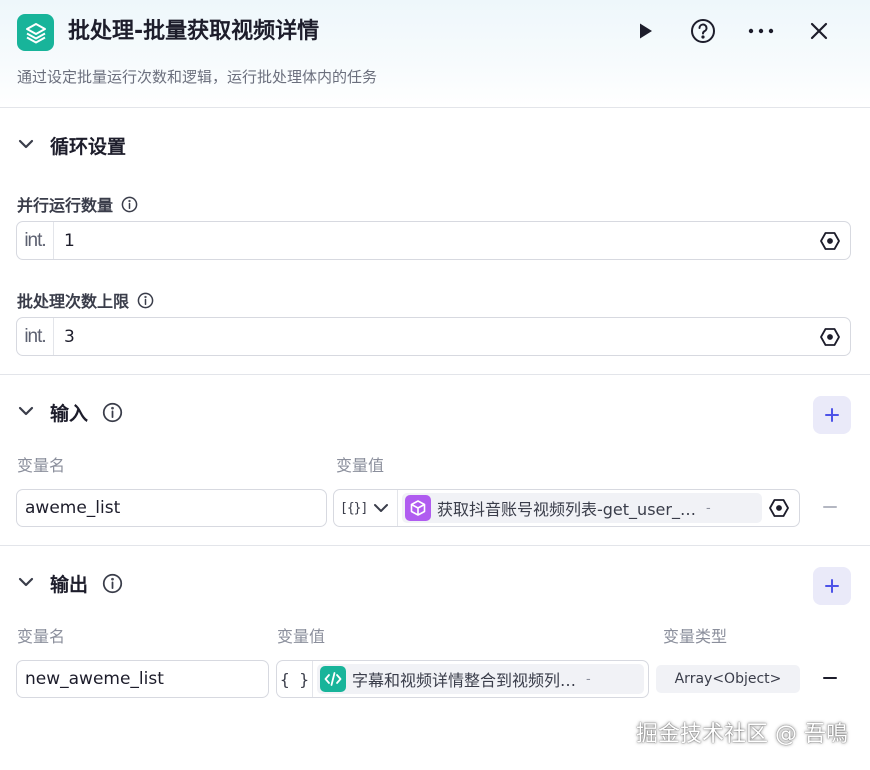 This screenshot has width=870, height=770. I want to click on node-header: 批处理-批量获取视频详情 通过设定批量运行次数和逻辑，运行批处理体内的任务, so click(435, 54).